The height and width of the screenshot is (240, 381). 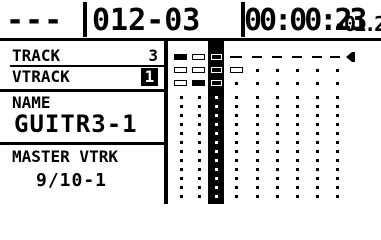 I want to click on name-label: NAME, so click(x=31, y=102).